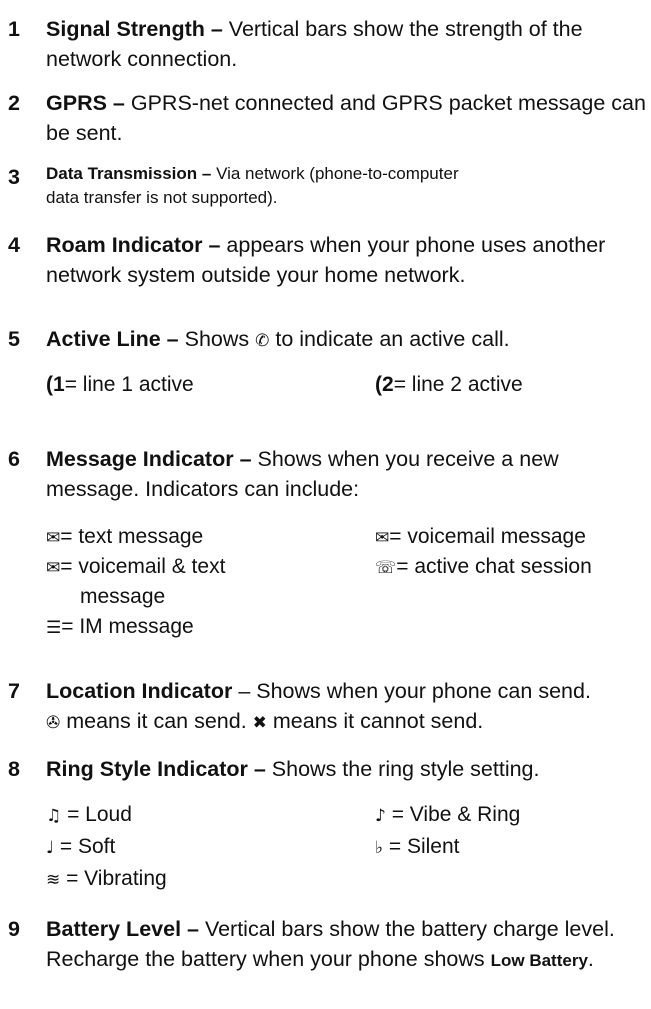 This screenshot has height=1009, width=651. I want to click on line1-text: = line 1 active, so click(129, 384).